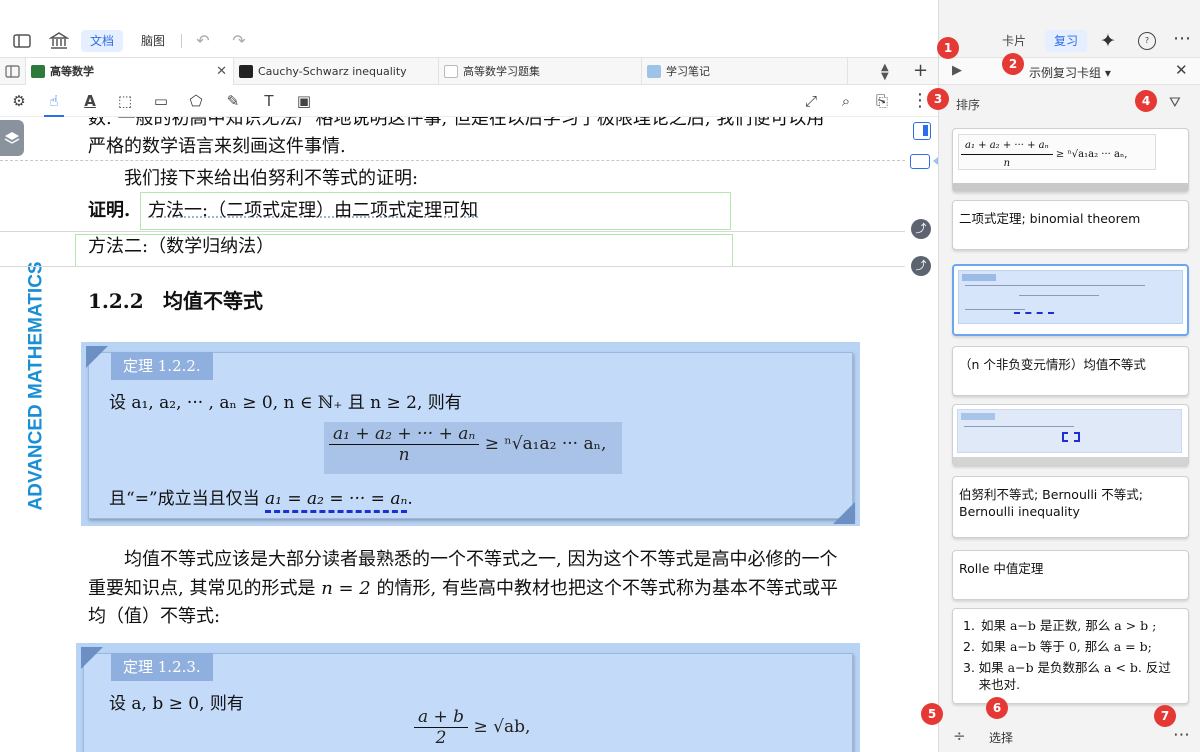  I want to click on document-icon, so click(246, 71).